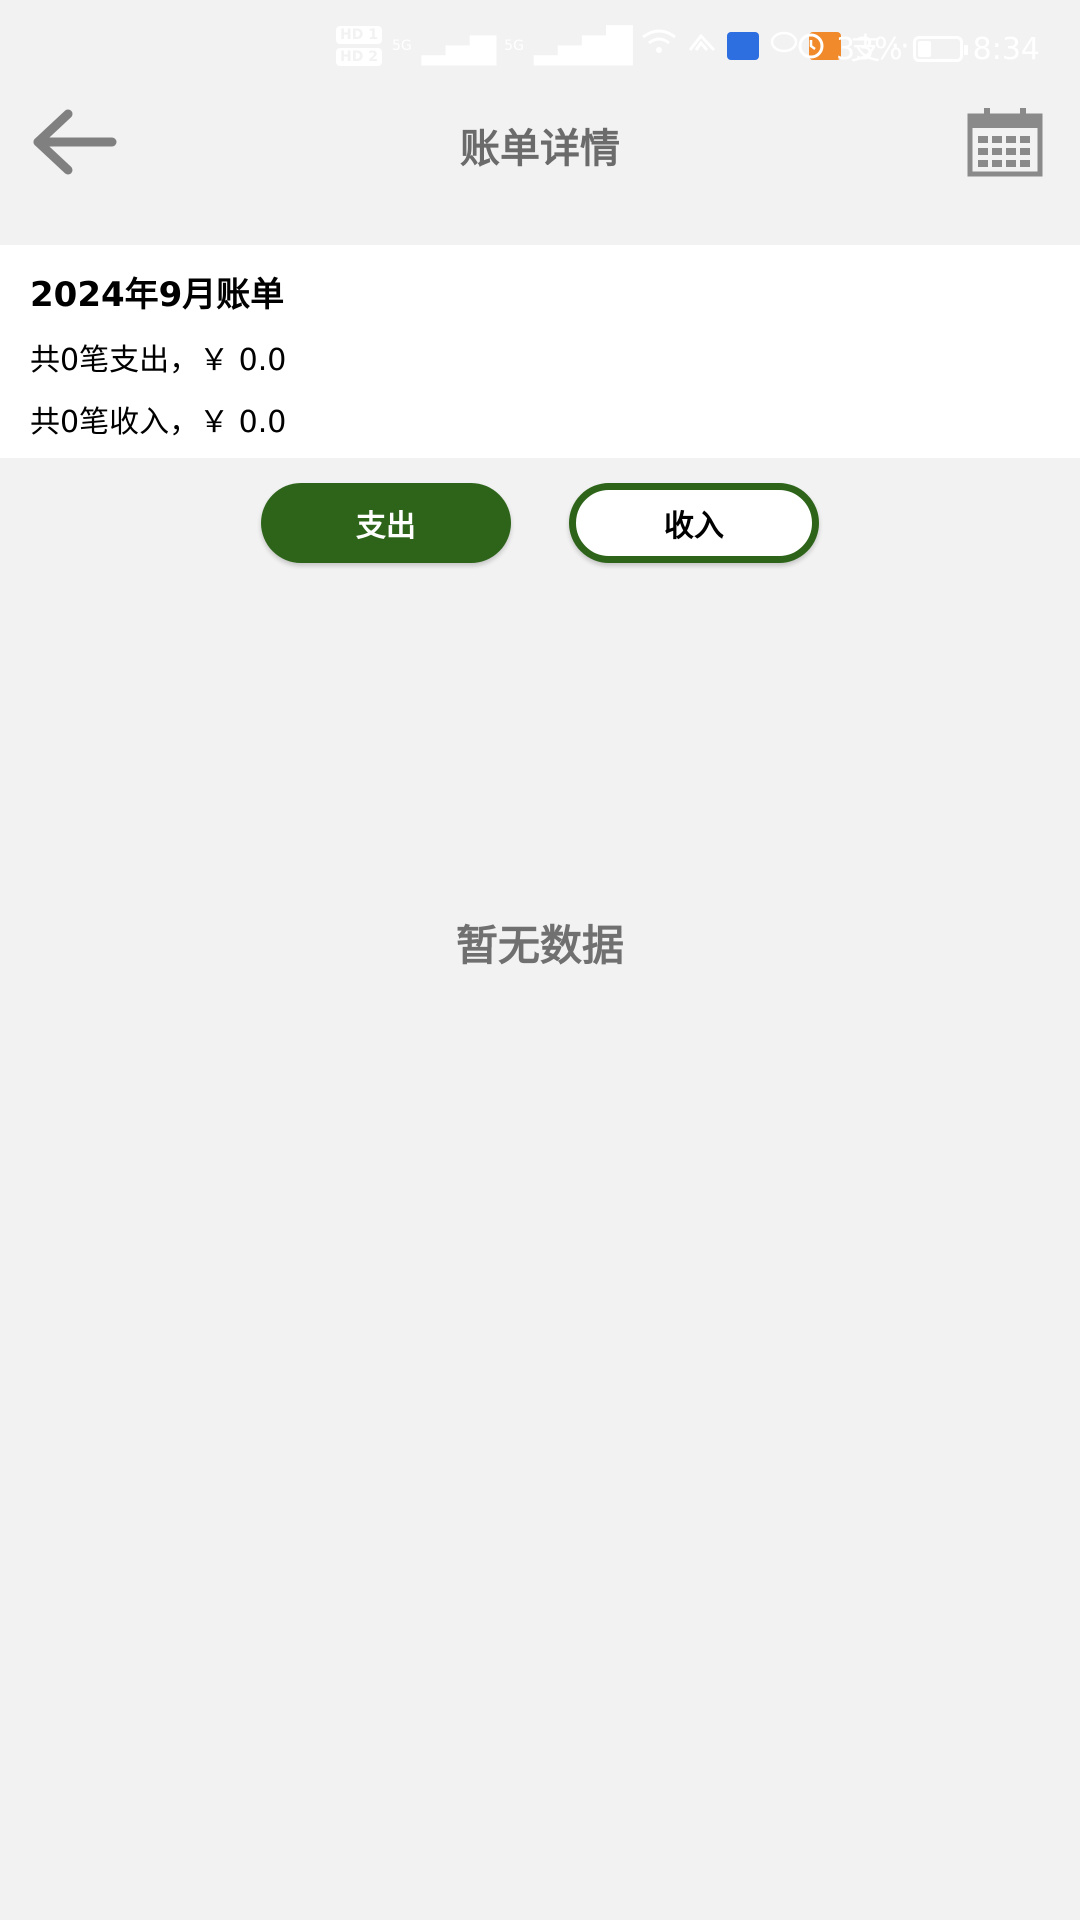  I want to click on income-tab-button: 收入, so click(694, 523).